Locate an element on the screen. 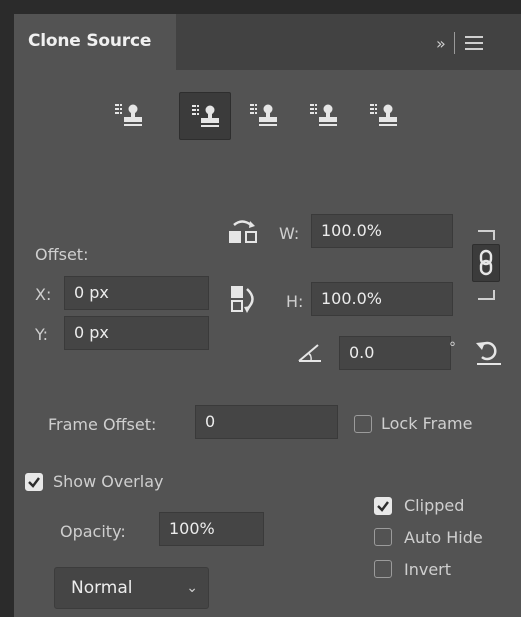 The width and height of the screenshot is (521, 617). flip-horizontal-icon is located at coordinates (243, 232).